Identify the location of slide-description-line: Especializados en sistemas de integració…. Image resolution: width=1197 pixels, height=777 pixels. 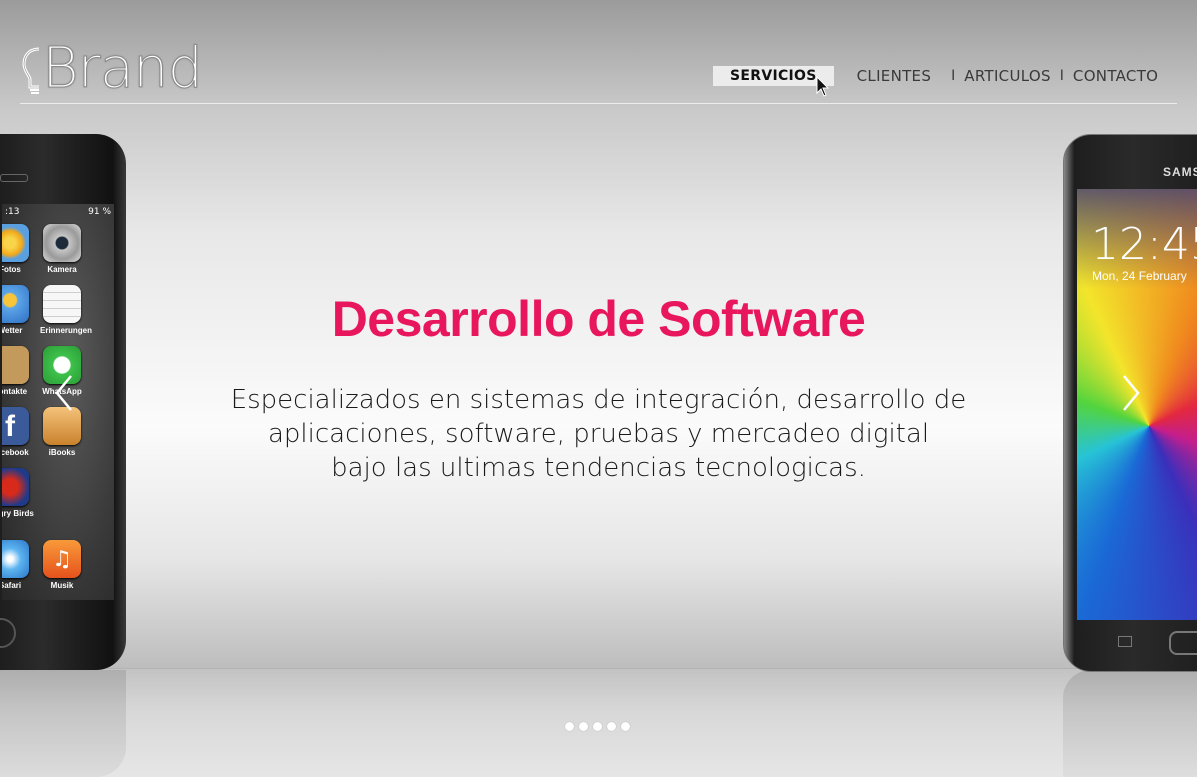
(598, 400).